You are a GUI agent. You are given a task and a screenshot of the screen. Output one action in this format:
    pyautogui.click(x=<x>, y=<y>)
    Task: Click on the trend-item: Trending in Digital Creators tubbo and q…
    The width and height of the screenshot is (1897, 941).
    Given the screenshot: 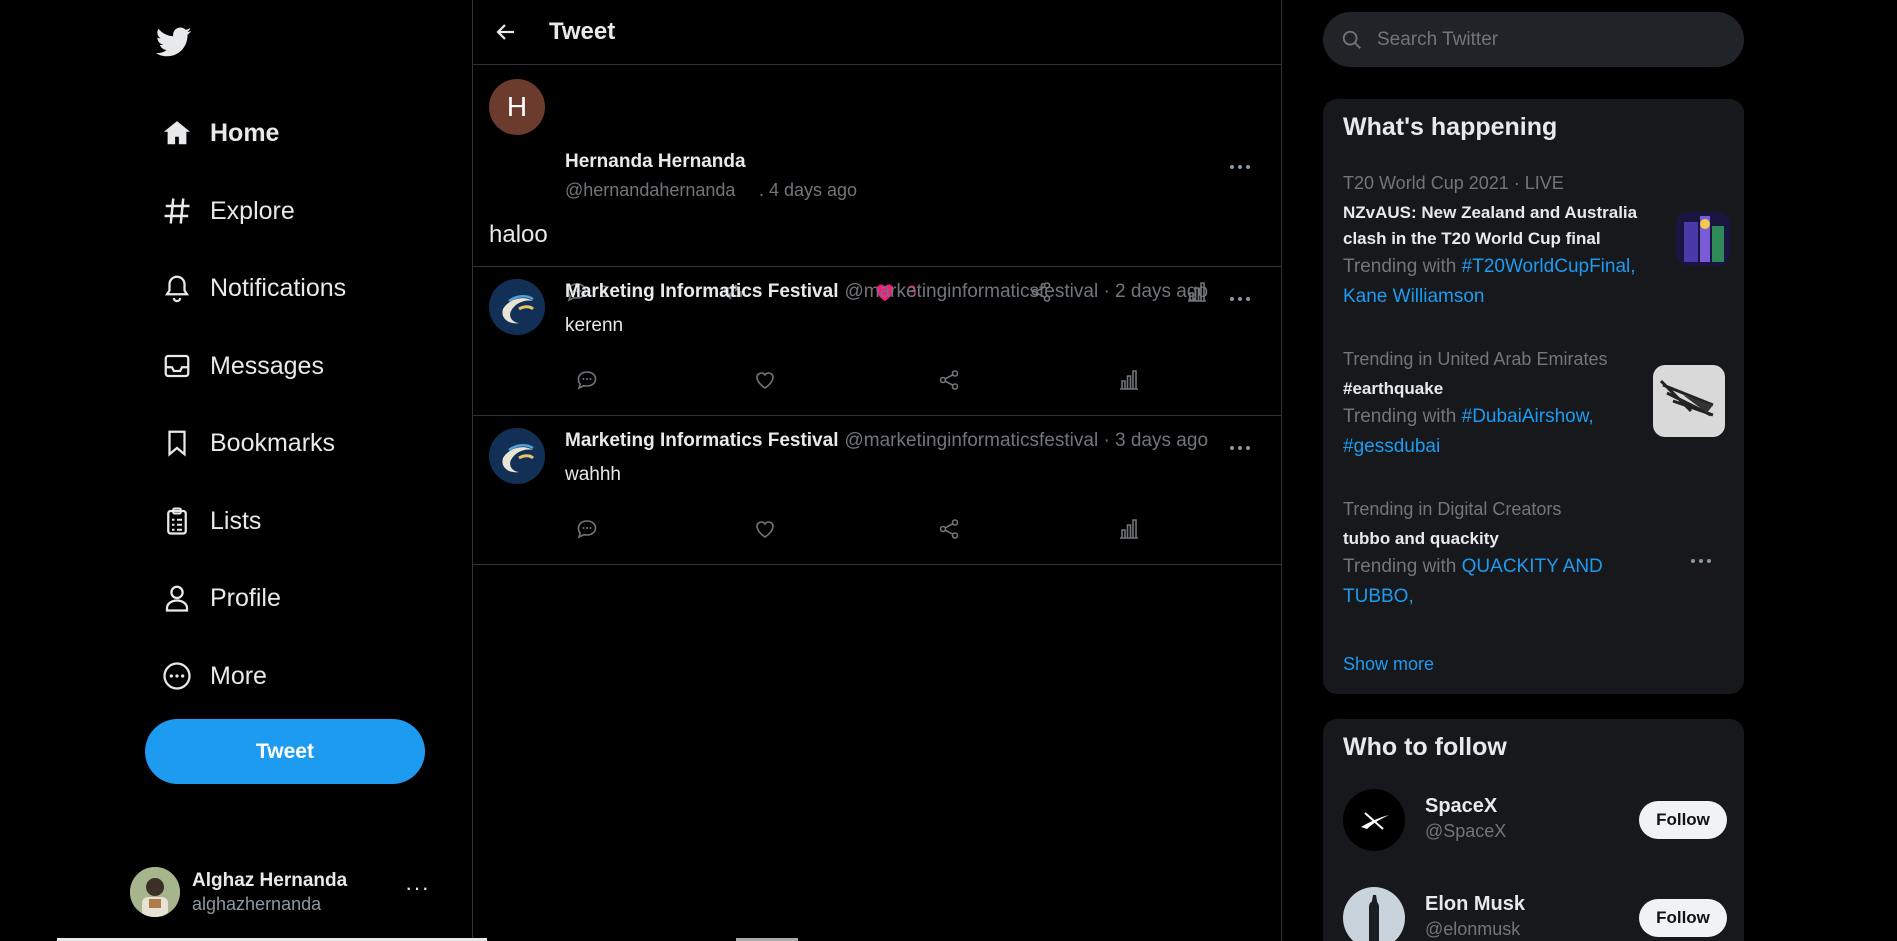 What is the action you would take?
    pyautogui.click(x=1493, y=555)
    